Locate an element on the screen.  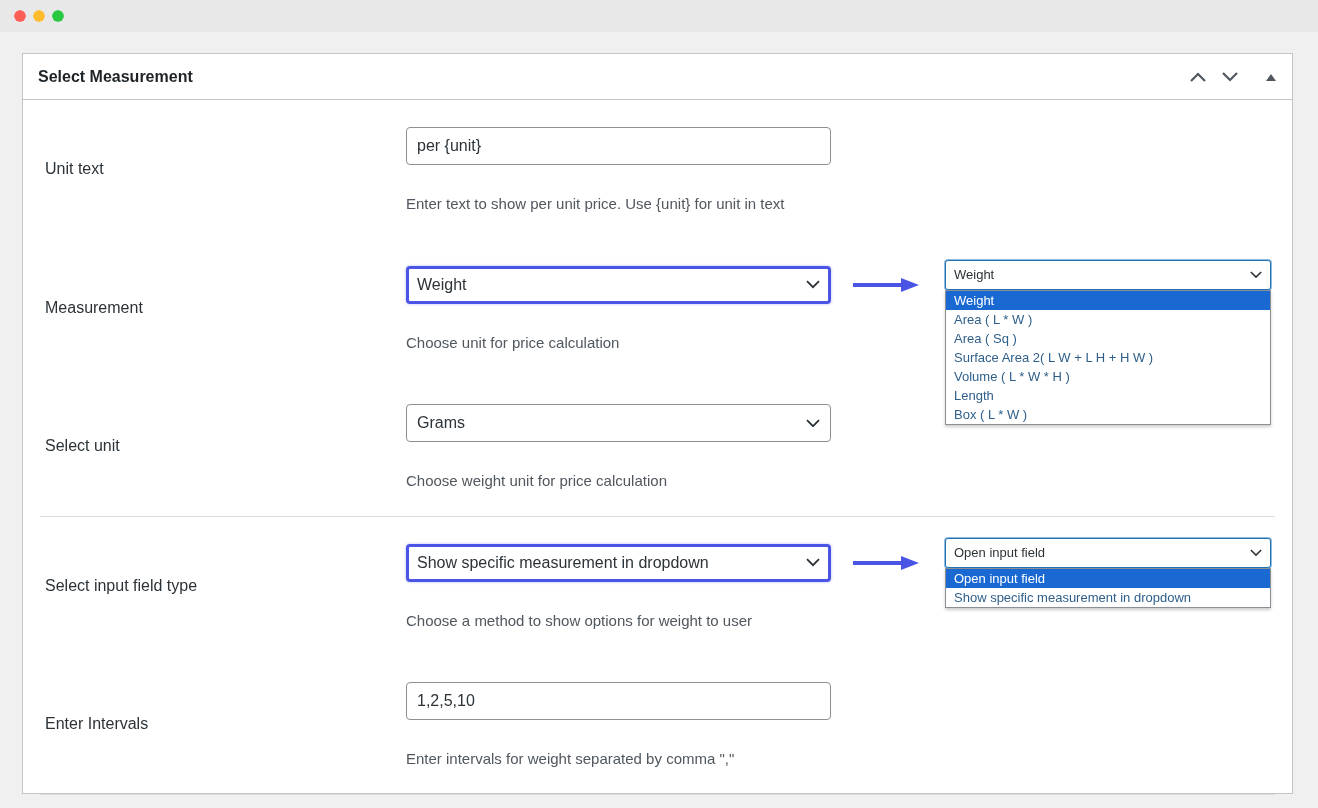
field-label: Unit text is located at coordinates (74, 169).